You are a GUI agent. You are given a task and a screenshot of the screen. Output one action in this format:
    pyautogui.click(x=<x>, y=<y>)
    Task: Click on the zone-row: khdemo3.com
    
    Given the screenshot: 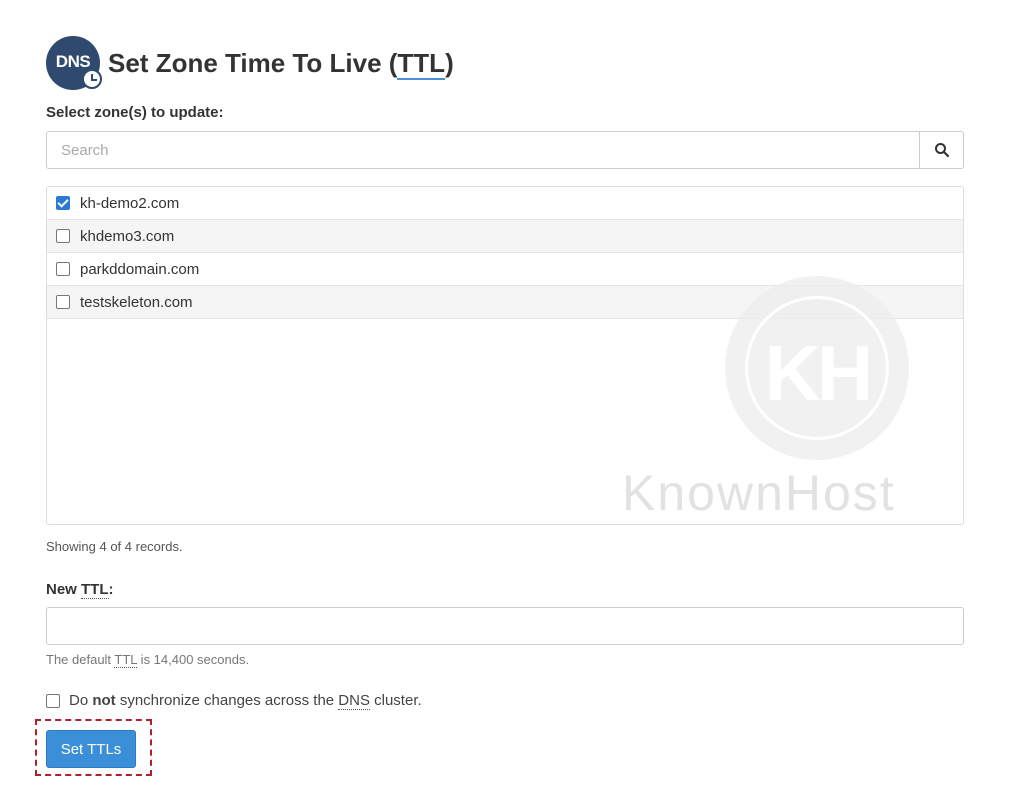 What is the action you would take?
    pyautogui.click(x=505, y=236)
    